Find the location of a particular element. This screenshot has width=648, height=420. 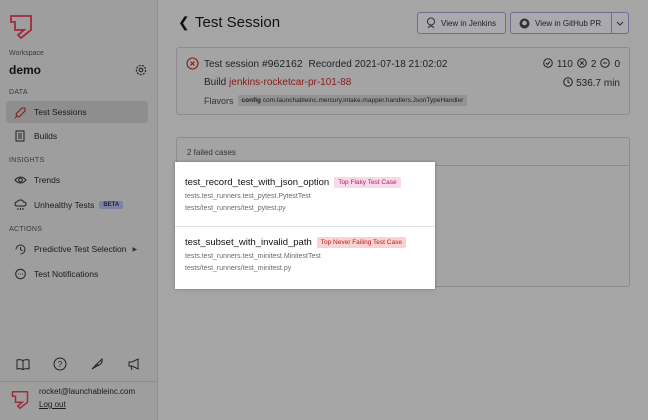

user-email: rocket@launchableinc.com is located at coordinates (87, 391).